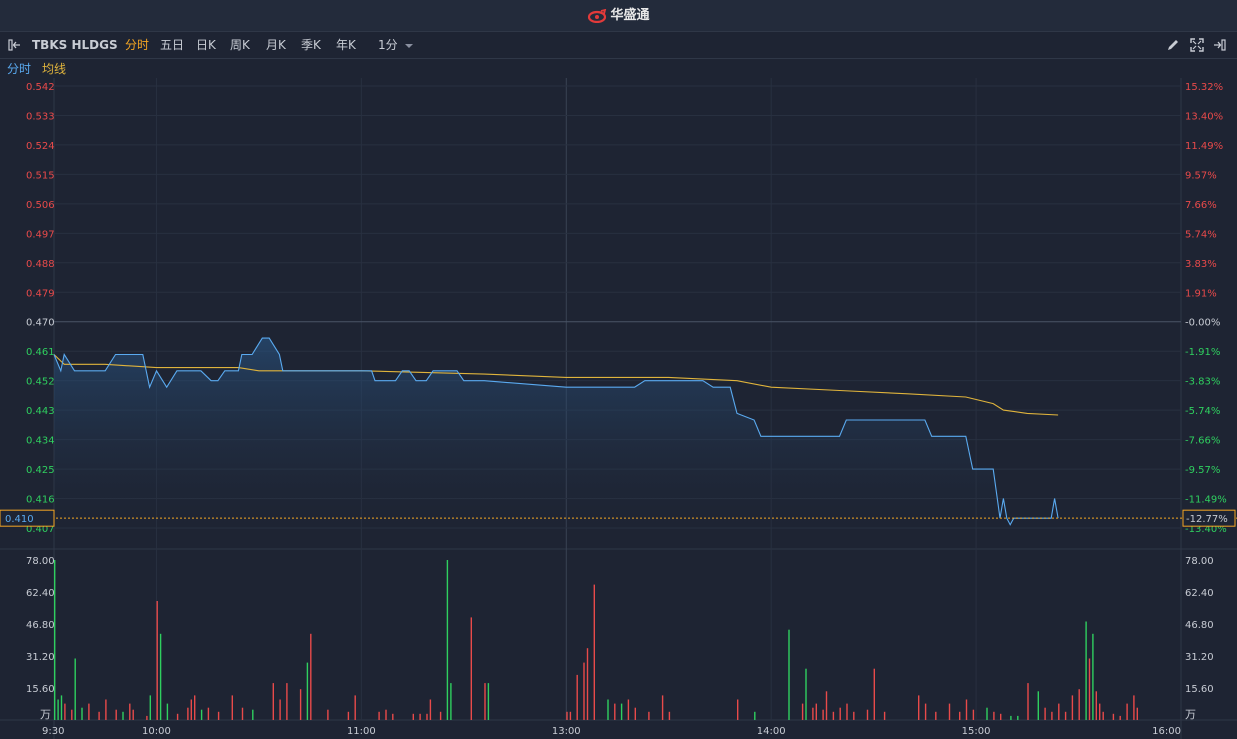 Image resolution: width=1237 pixels, height=739 pixels. Describe the element at coordinates (618, 68) in the screenshot. I see `series-legend: 分时 均线` at that location.